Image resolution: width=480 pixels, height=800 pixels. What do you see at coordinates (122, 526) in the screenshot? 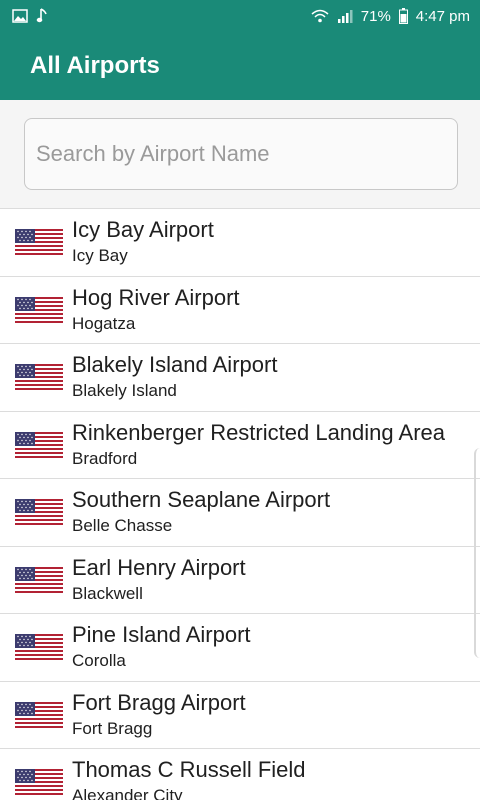
I see `airport-city: Belle Chasse` at bounding box center [122, 526].